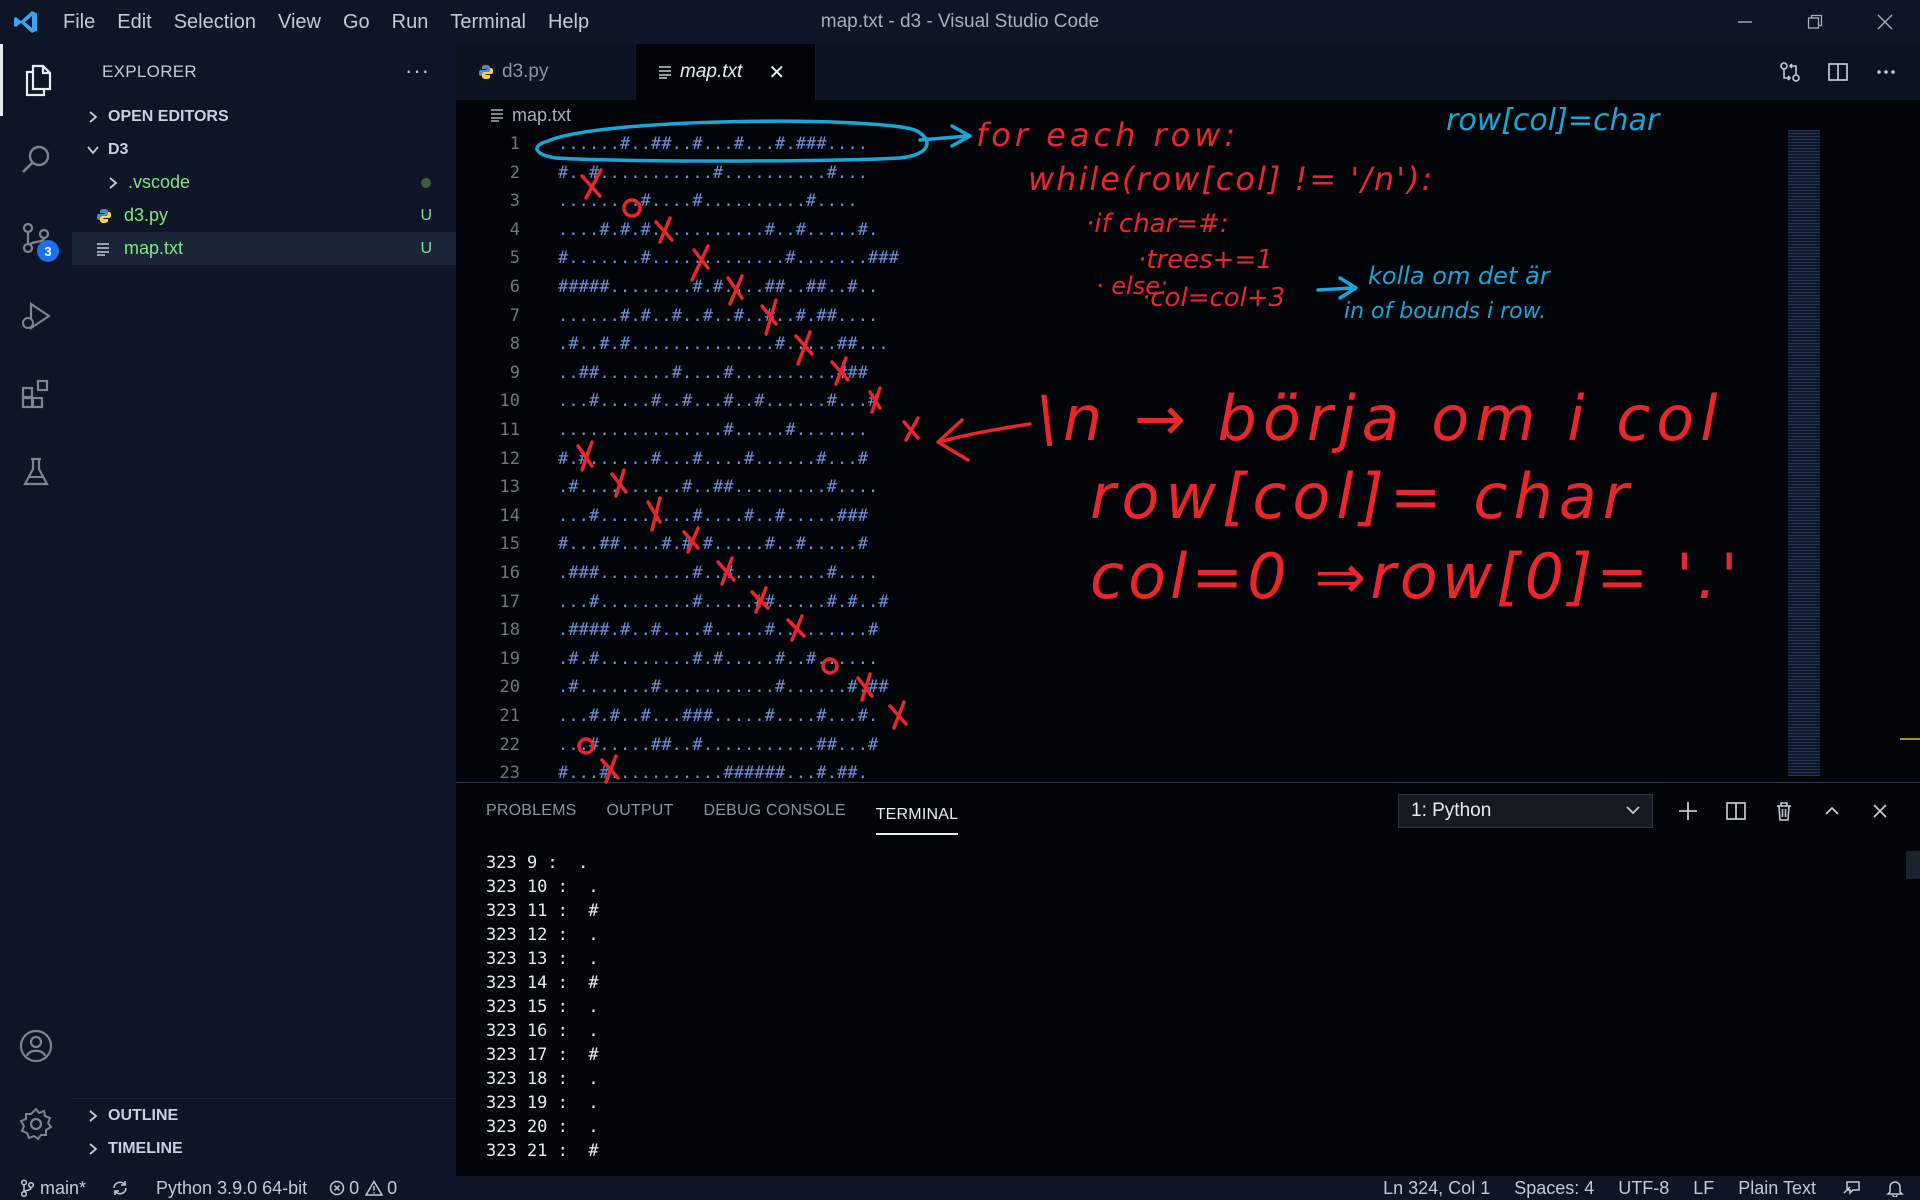  What do you see at coordinates (118, 1188) in the screenshot?
I see `sync-icon` at bounding box center [118, 1188].